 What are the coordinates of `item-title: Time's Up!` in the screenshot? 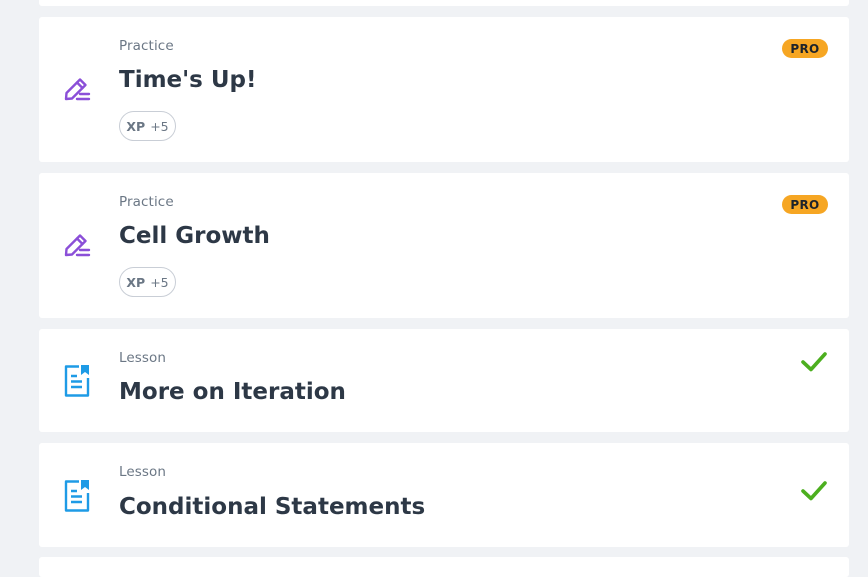 It's located at (188, 80).